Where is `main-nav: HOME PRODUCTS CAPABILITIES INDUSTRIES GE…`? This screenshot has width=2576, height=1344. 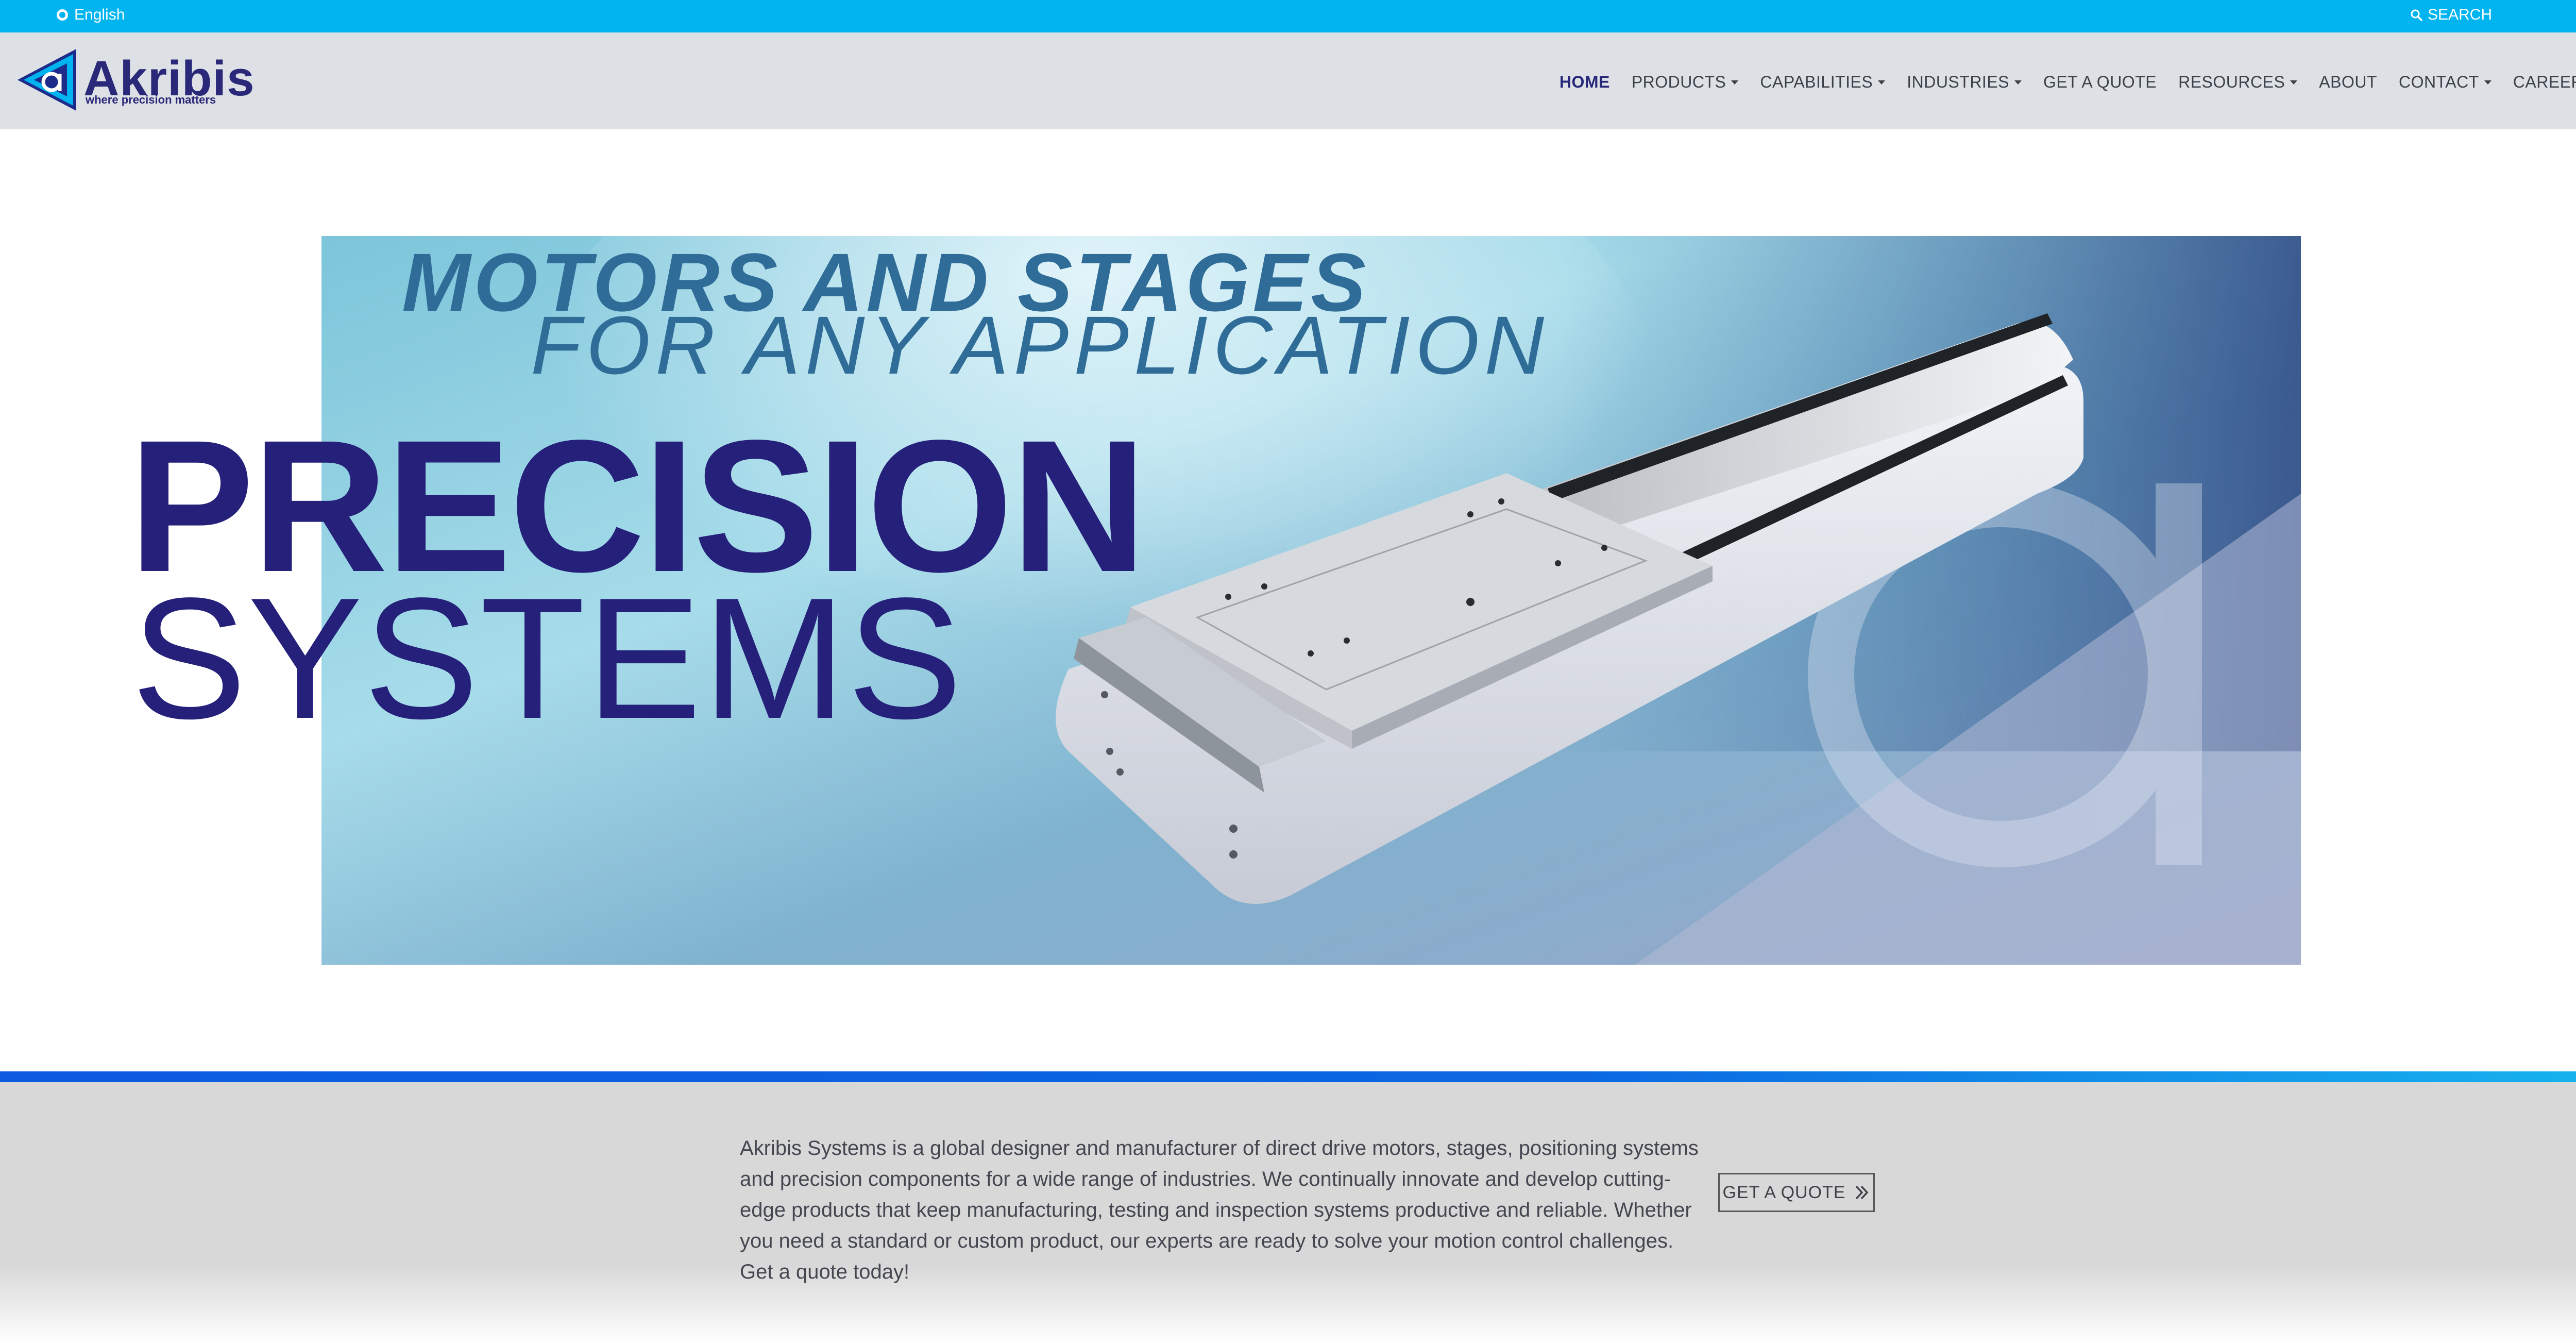 main-nav: HOME PRODUCTS CAPABILITIES INDUSTRIES GE… is located at coordinates (2068, 83).